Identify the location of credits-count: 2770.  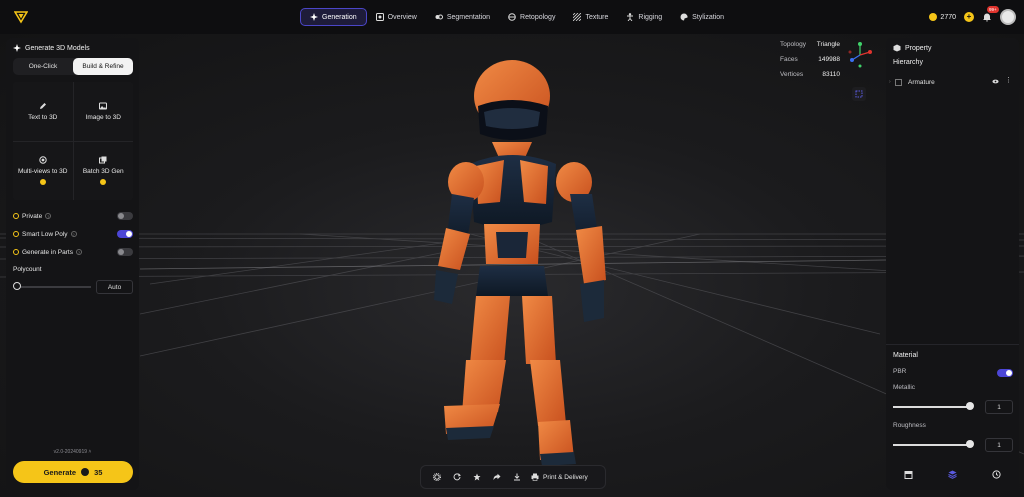
(948, 17).